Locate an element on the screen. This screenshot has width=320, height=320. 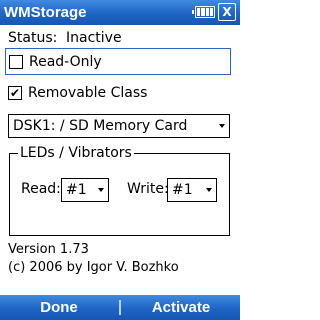
checkmark-icon: ✔ is located at coordinates (15, 92).